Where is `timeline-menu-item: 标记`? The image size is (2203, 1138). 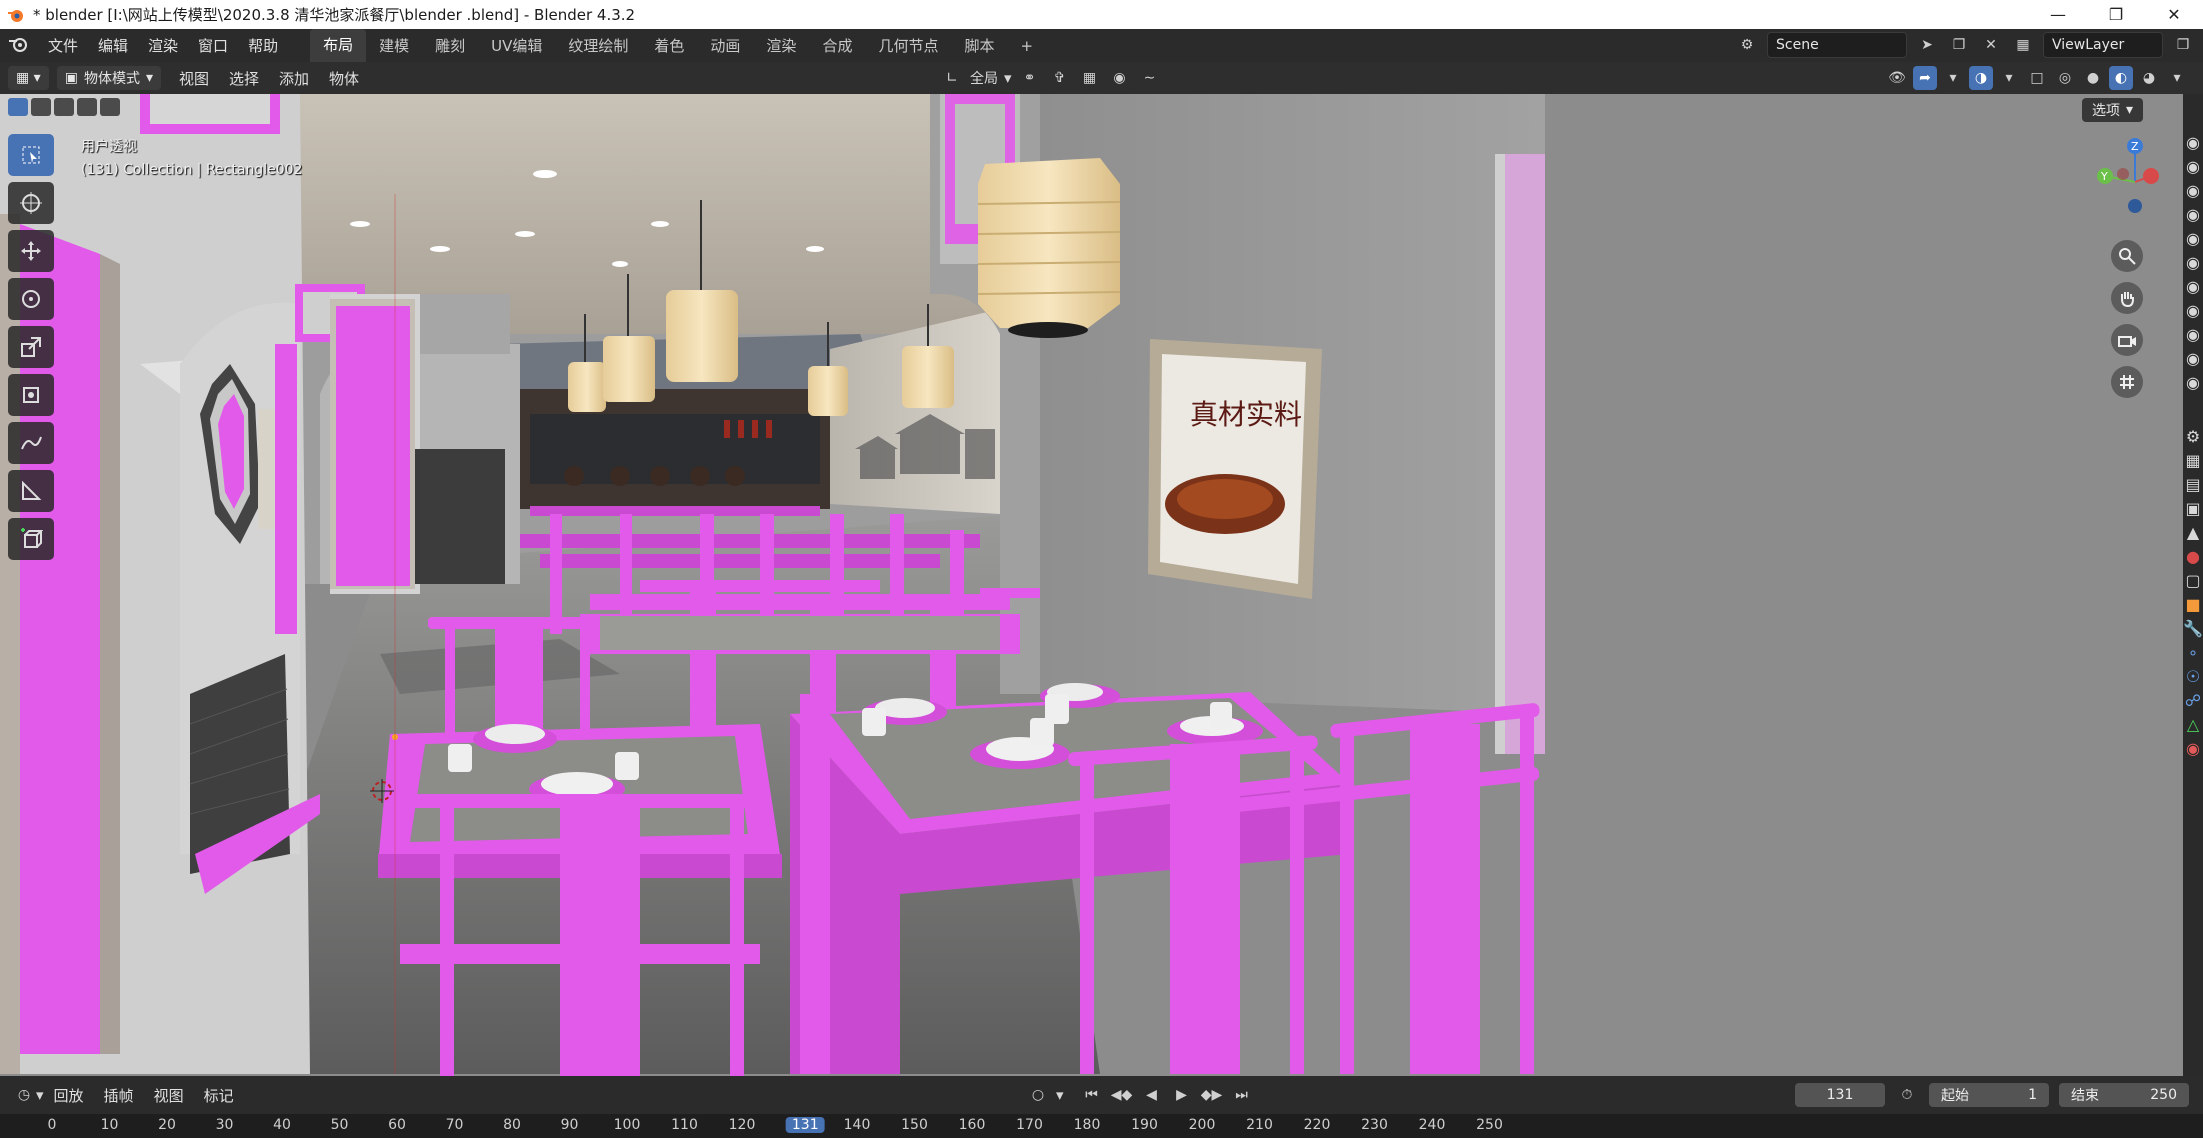
timeline-menu-item: 标记 is located at coordinates (219, 1095).